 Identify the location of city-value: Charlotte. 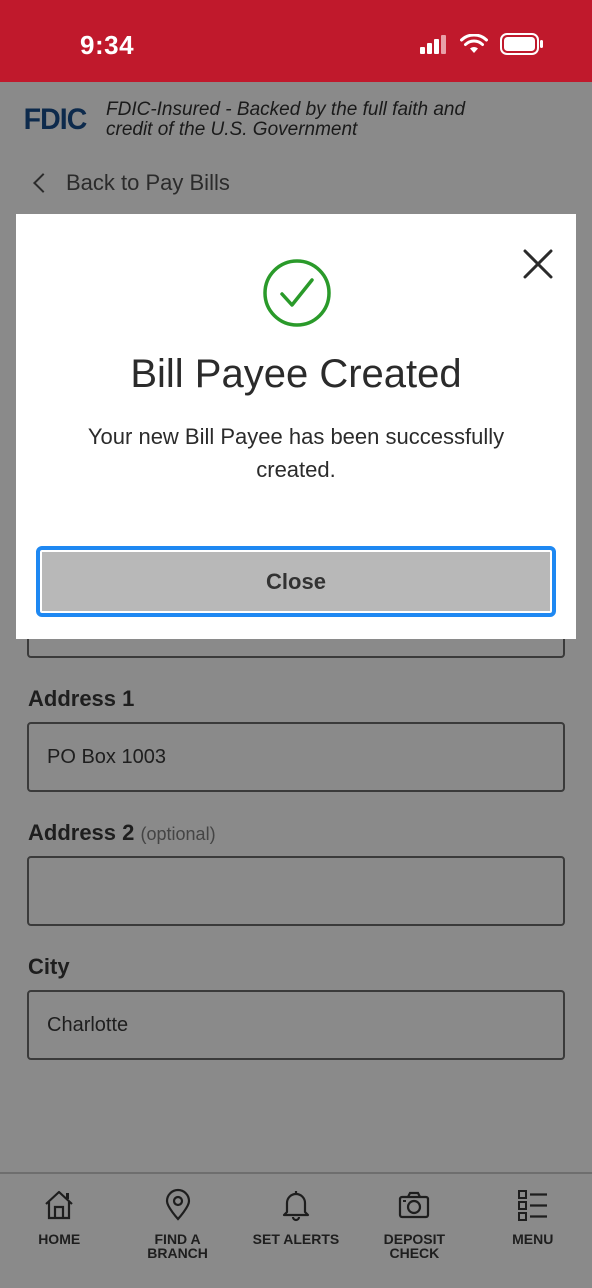
(88, 1024).